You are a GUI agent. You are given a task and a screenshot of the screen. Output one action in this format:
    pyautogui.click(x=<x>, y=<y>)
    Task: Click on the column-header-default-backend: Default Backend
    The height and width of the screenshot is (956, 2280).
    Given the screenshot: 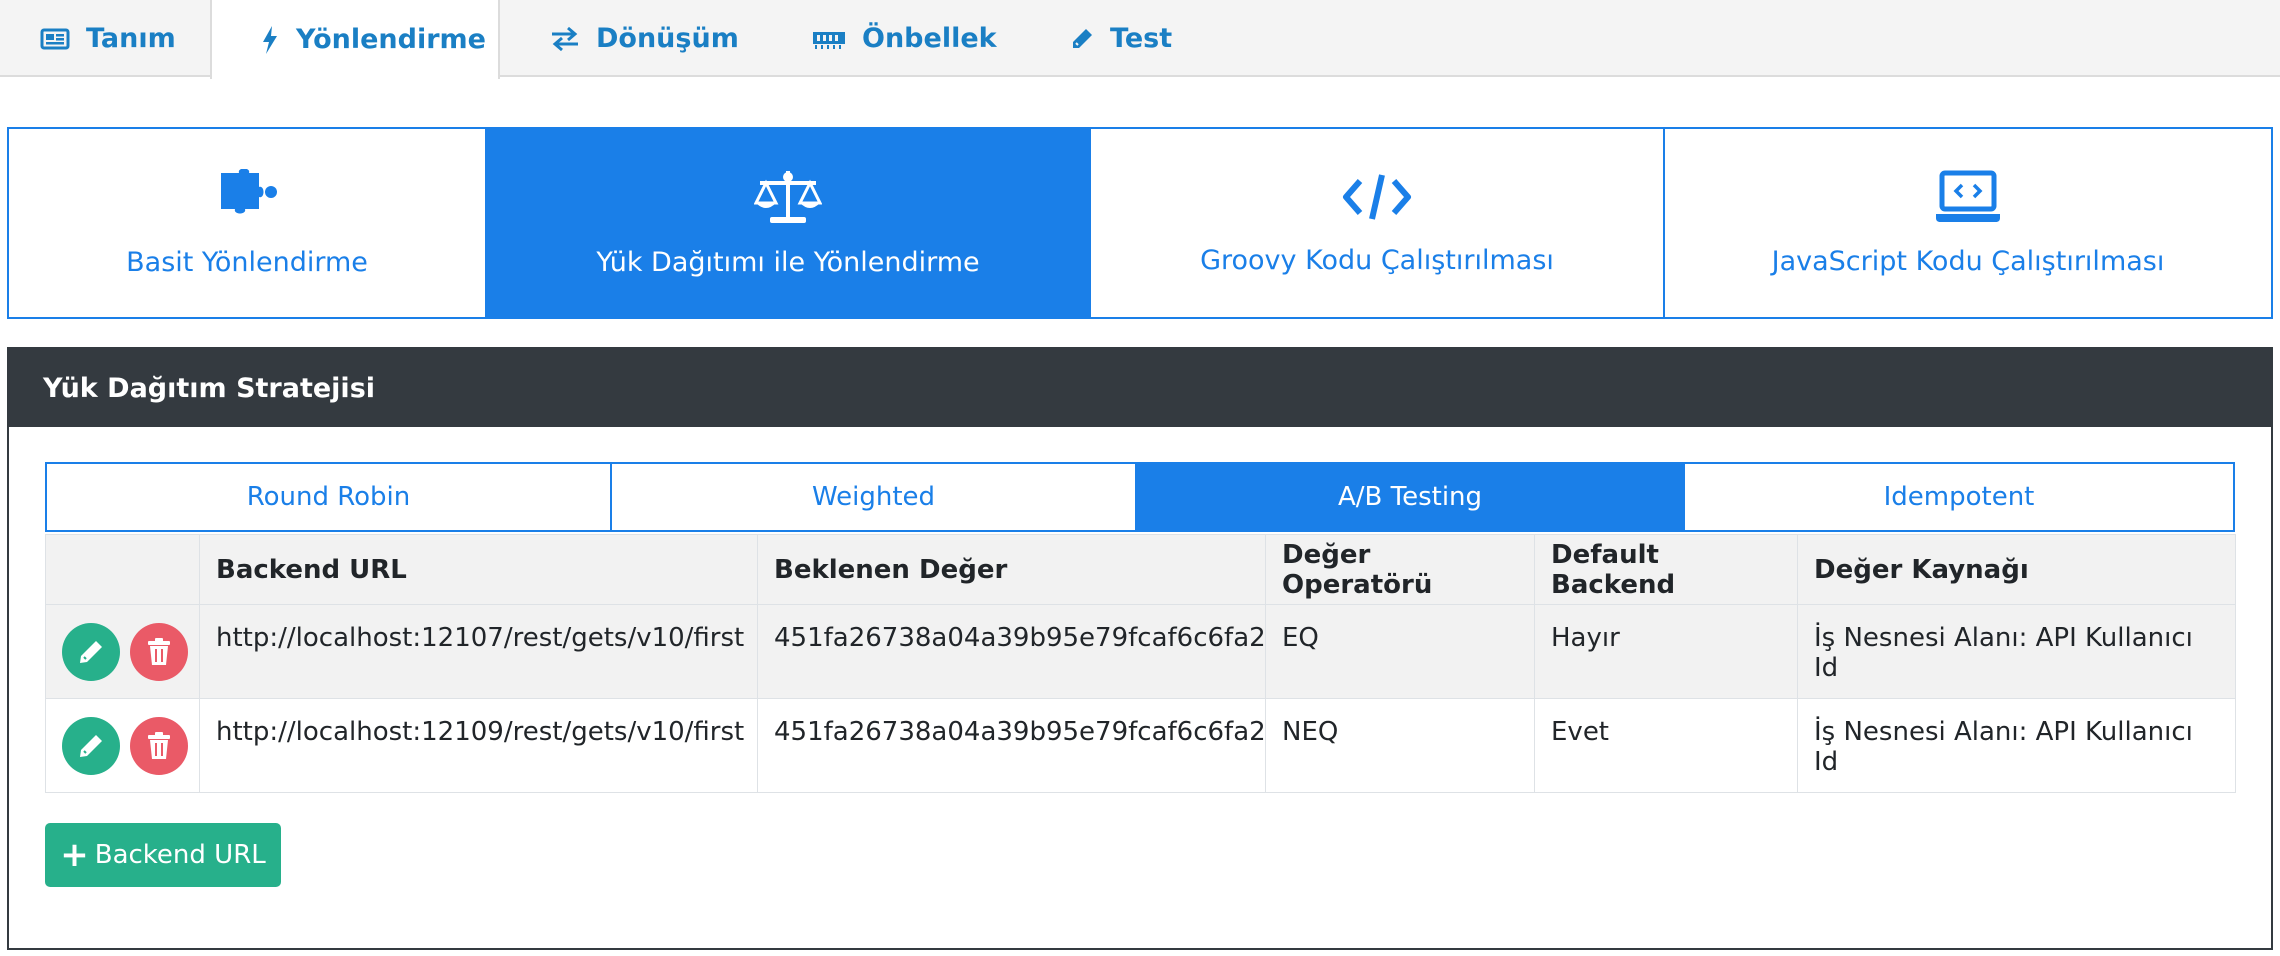 What is the action you would take?
    pyautogui.click(x=1666, y=569)
    